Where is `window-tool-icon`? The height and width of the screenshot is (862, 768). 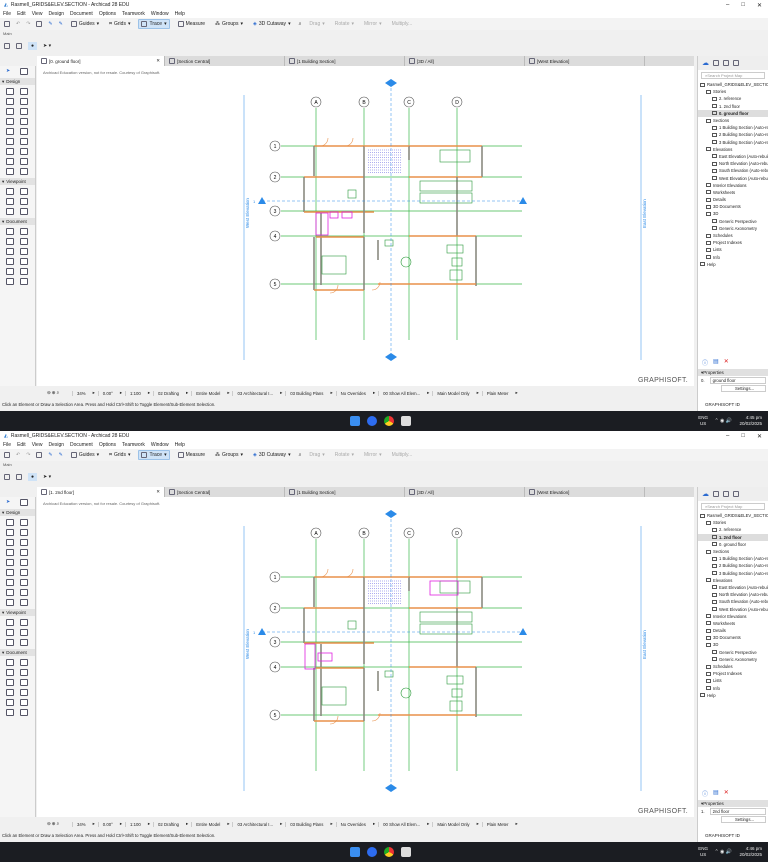
window-tool-icon is located at coordinates (24, 131).